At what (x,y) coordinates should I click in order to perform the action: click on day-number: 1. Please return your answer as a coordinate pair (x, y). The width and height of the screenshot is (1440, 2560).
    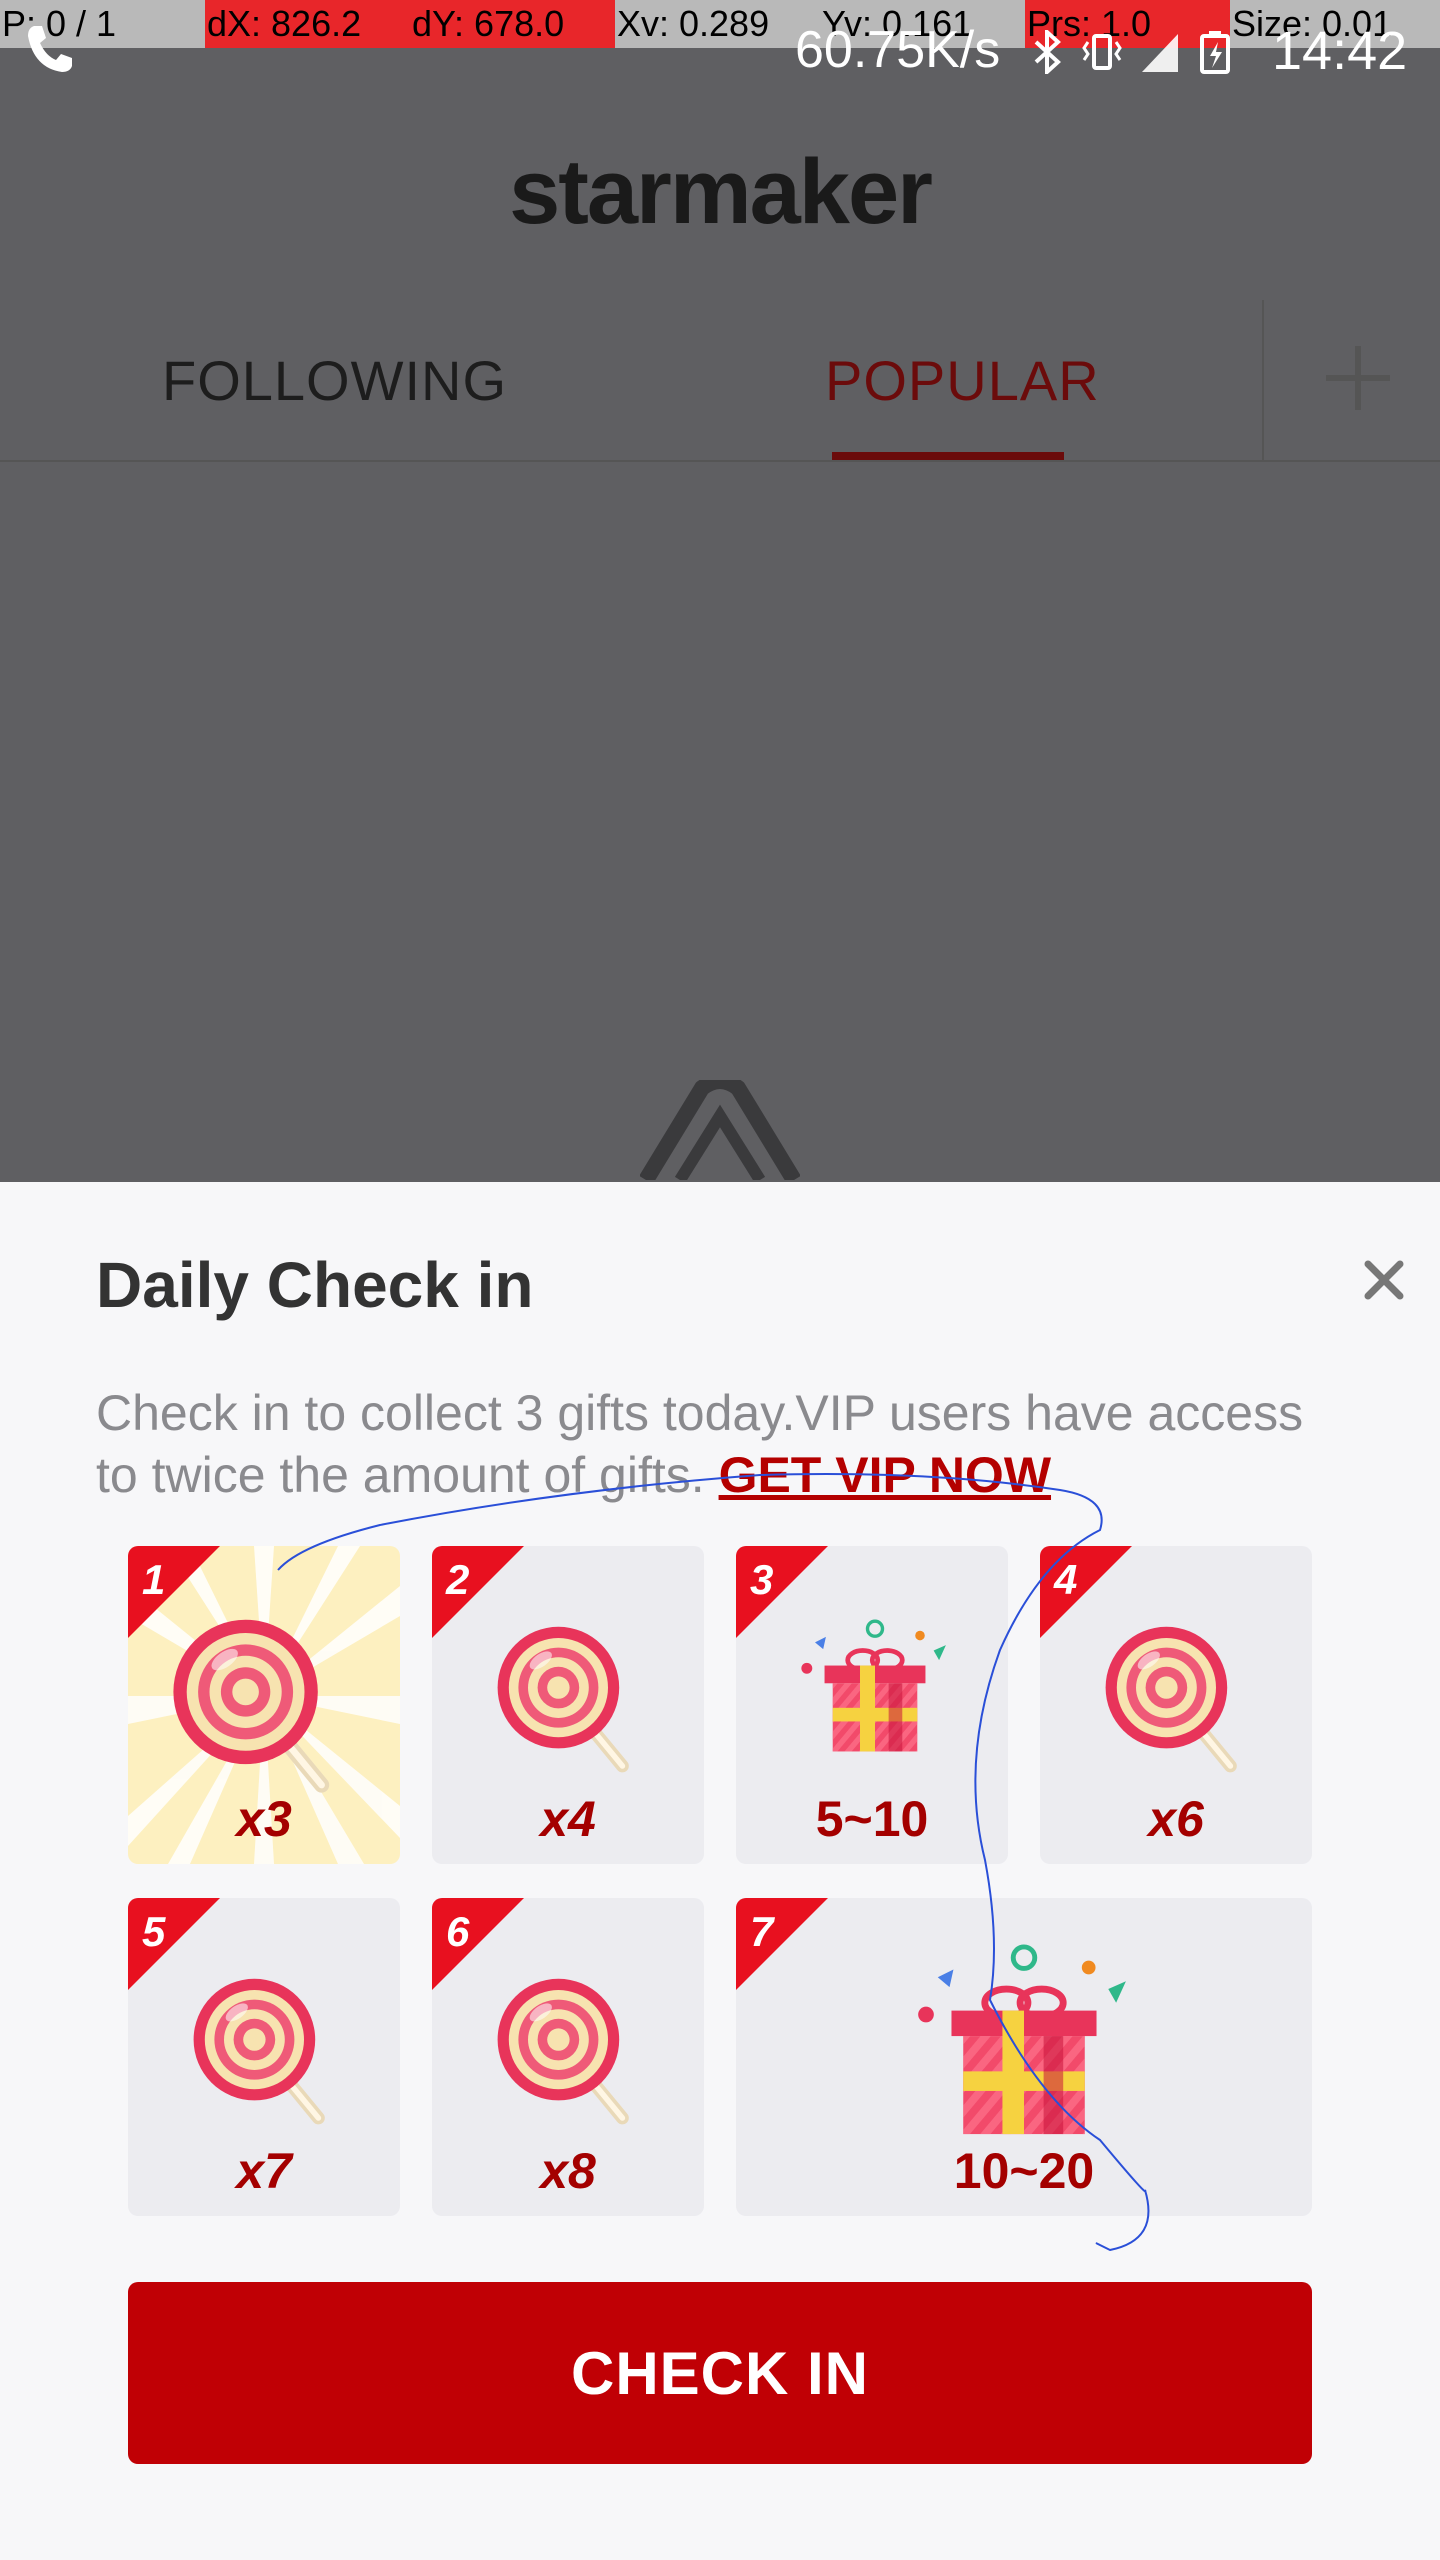
    Looking at the image, I should click on (154, 1579).